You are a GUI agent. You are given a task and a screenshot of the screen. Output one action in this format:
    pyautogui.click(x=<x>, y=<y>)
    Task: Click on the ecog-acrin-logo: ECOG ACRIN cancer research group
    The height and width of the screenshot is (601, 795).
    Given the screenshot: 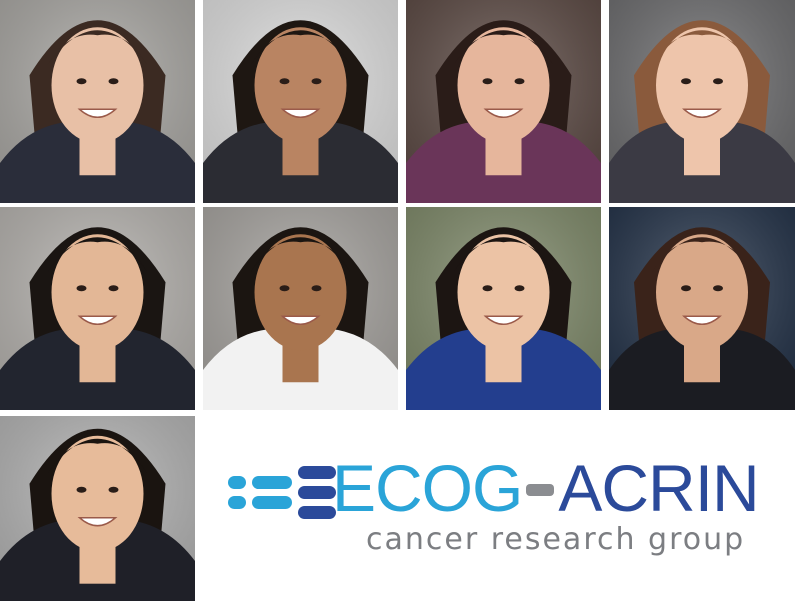 What is the action you would take?
    pyautogui.click(x=498, y=508)
    